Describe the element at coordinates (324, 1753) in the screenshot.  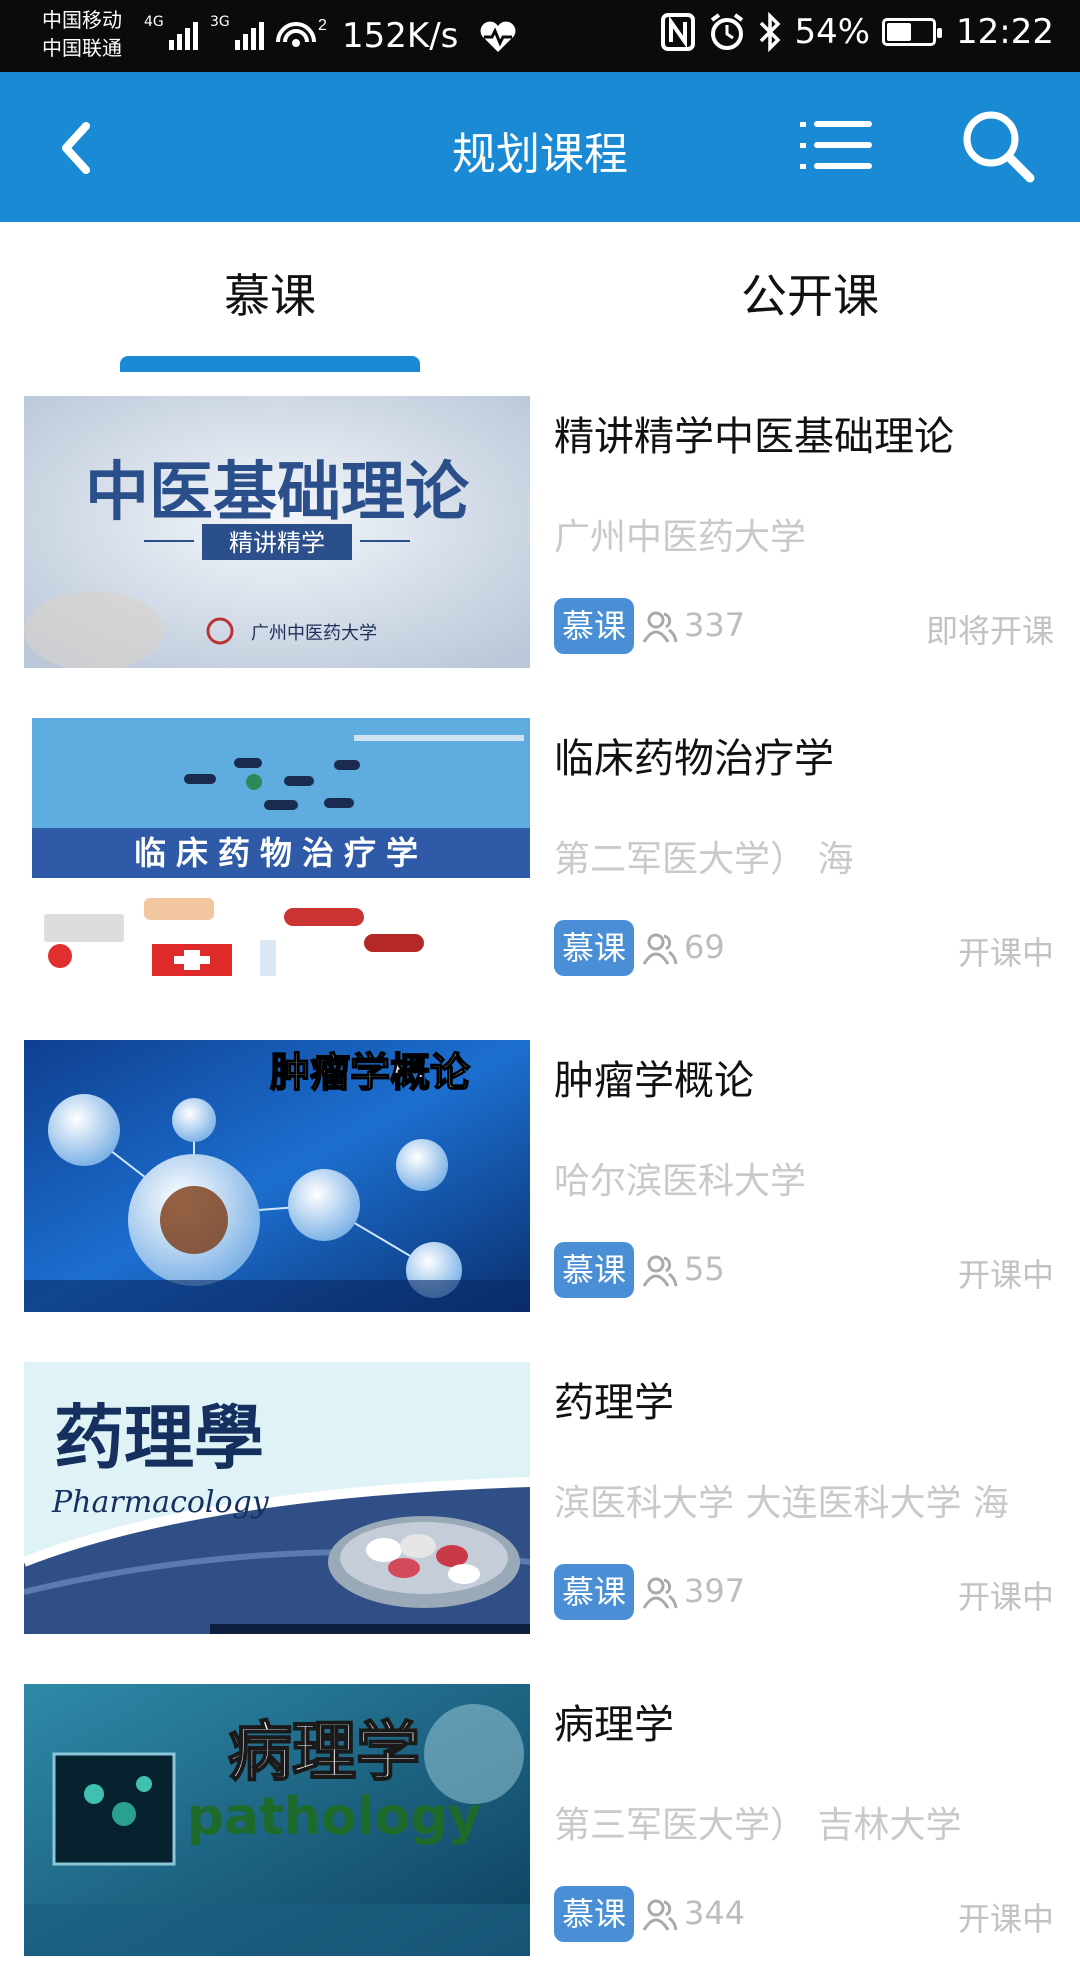
I see `svg-text: 病理学` at that location.